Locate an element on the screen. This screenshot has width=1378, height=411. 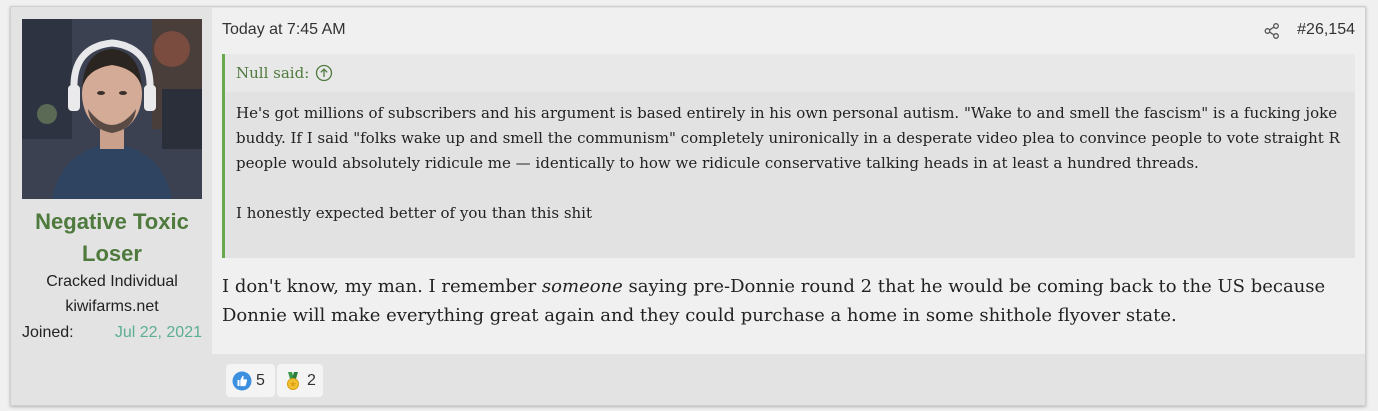
joined-label: Joined: is located at coordinates (48, 332).